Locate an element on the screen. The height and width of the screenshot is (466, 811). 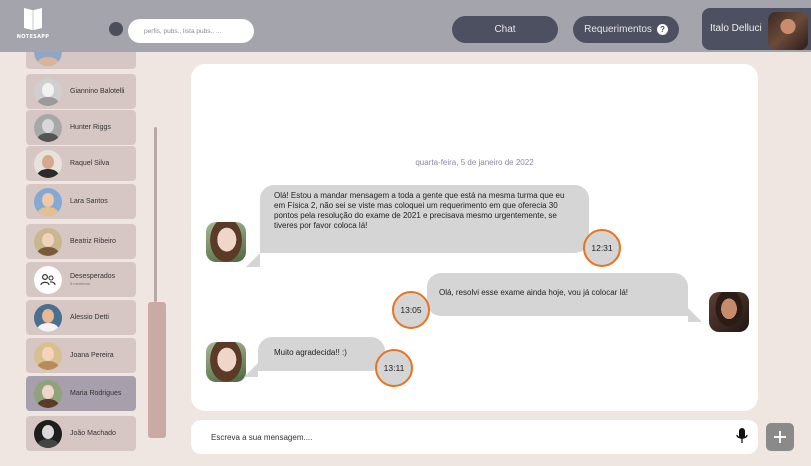
contact-item: Raquel Silva is located at coordinates (81, 163).